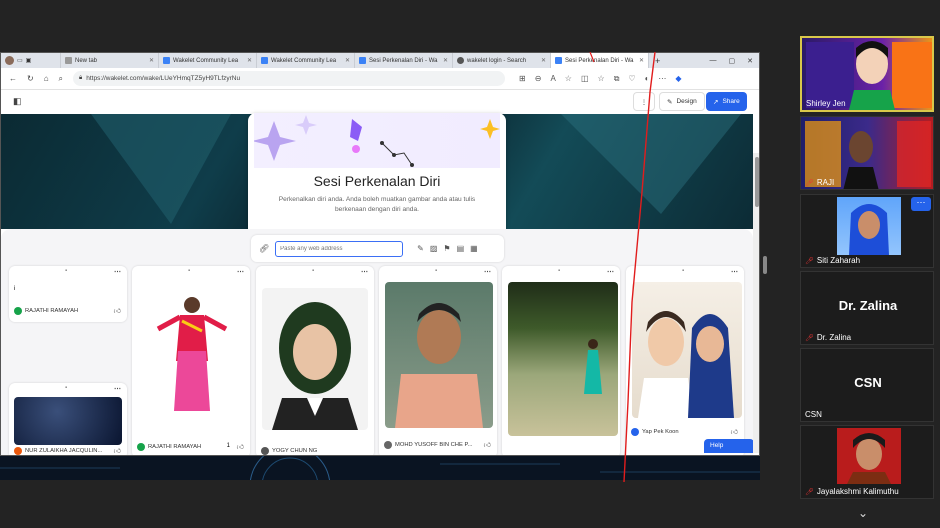 This screenshot has height=528, width=940. I want to click on dancer-figure, so click(192, 354).